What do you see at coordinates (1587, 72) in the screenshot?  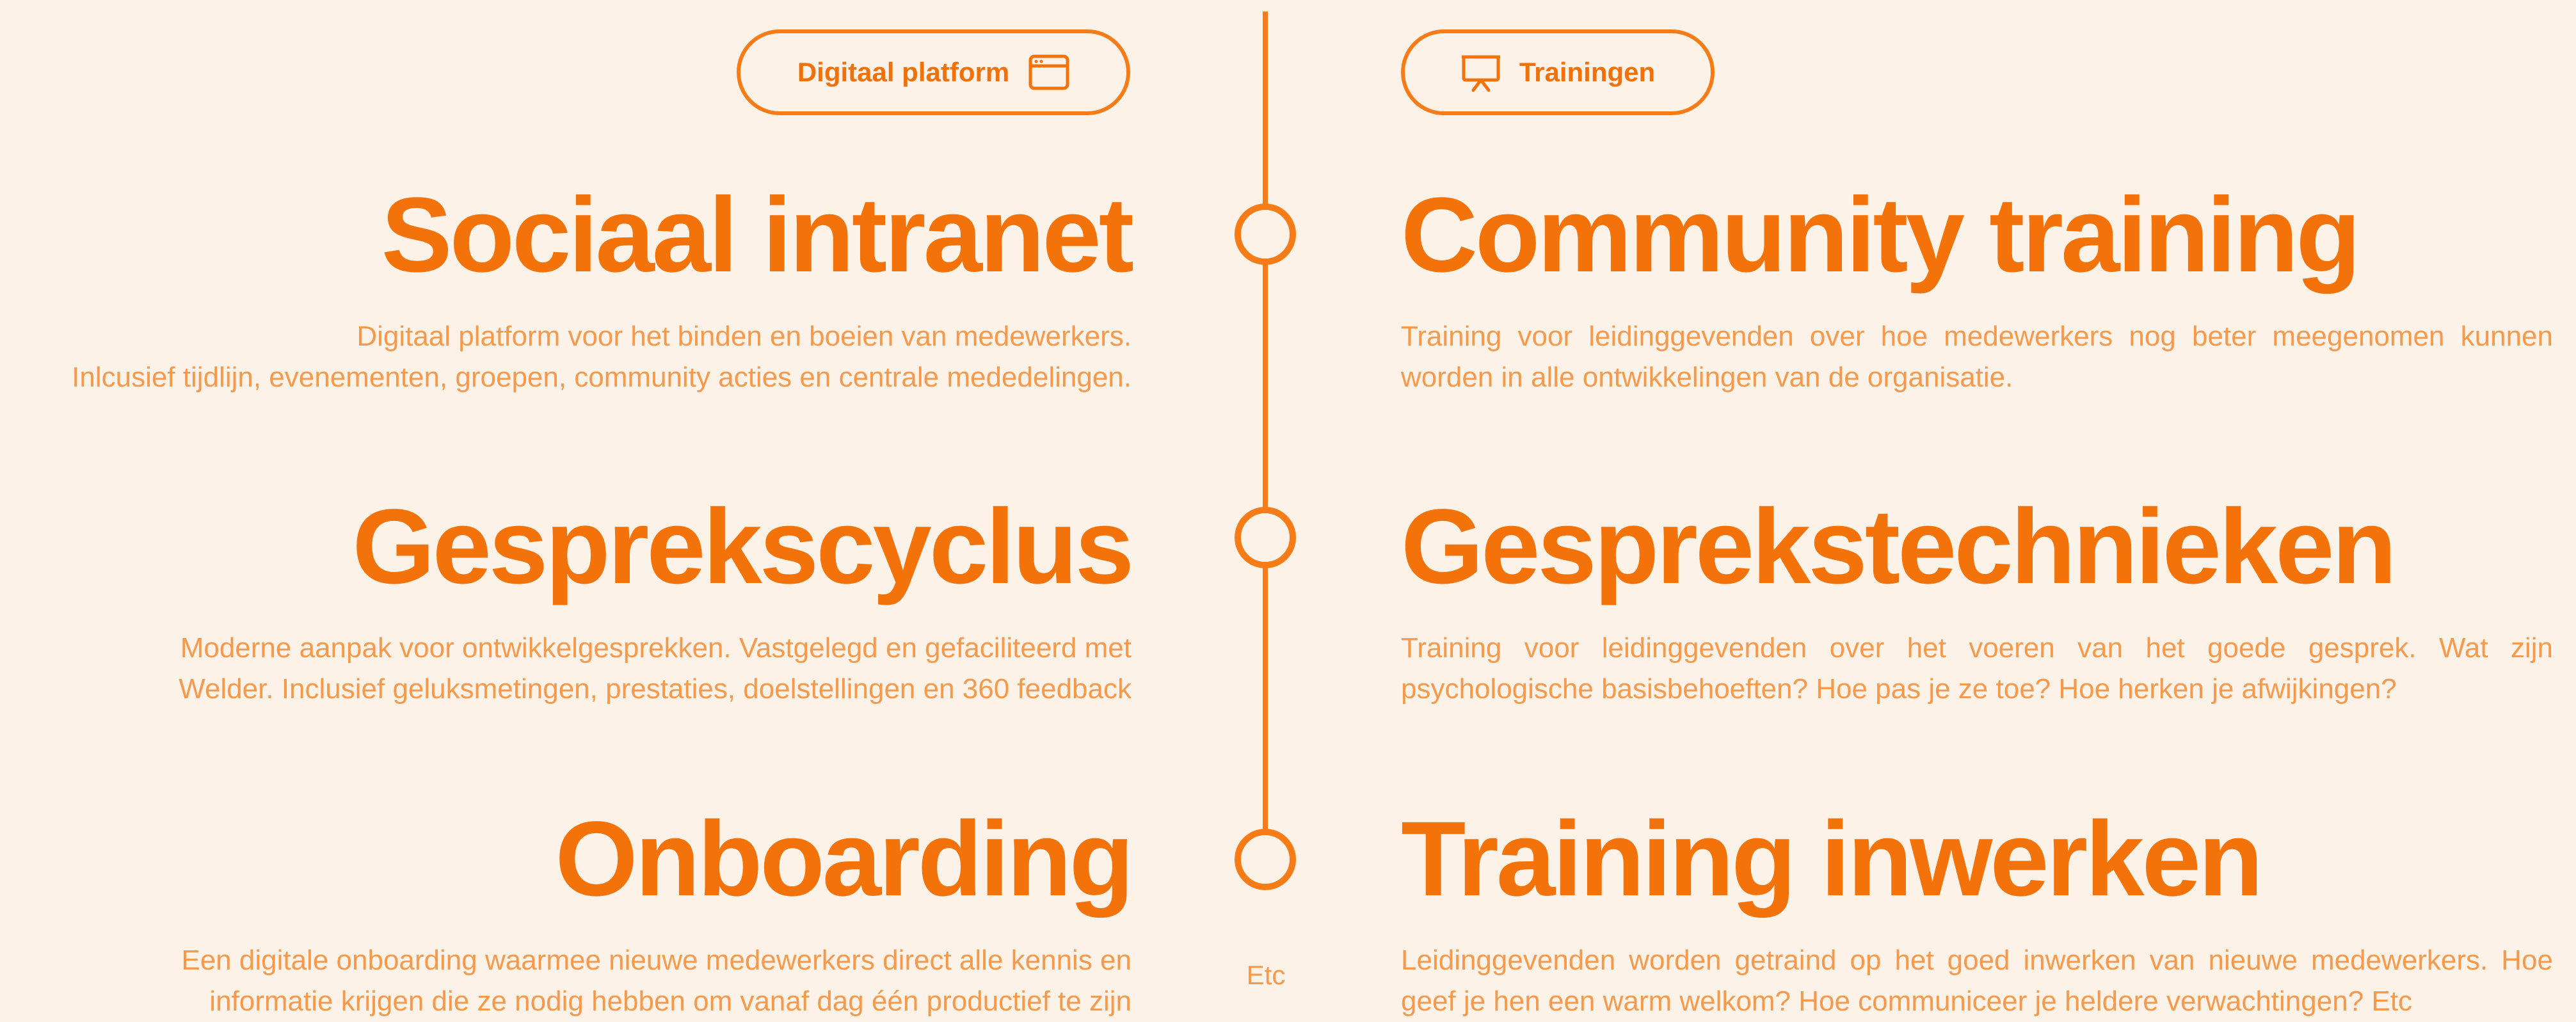 I see `trainingen-label: Trainingen` at bounding box center [1587, 72].